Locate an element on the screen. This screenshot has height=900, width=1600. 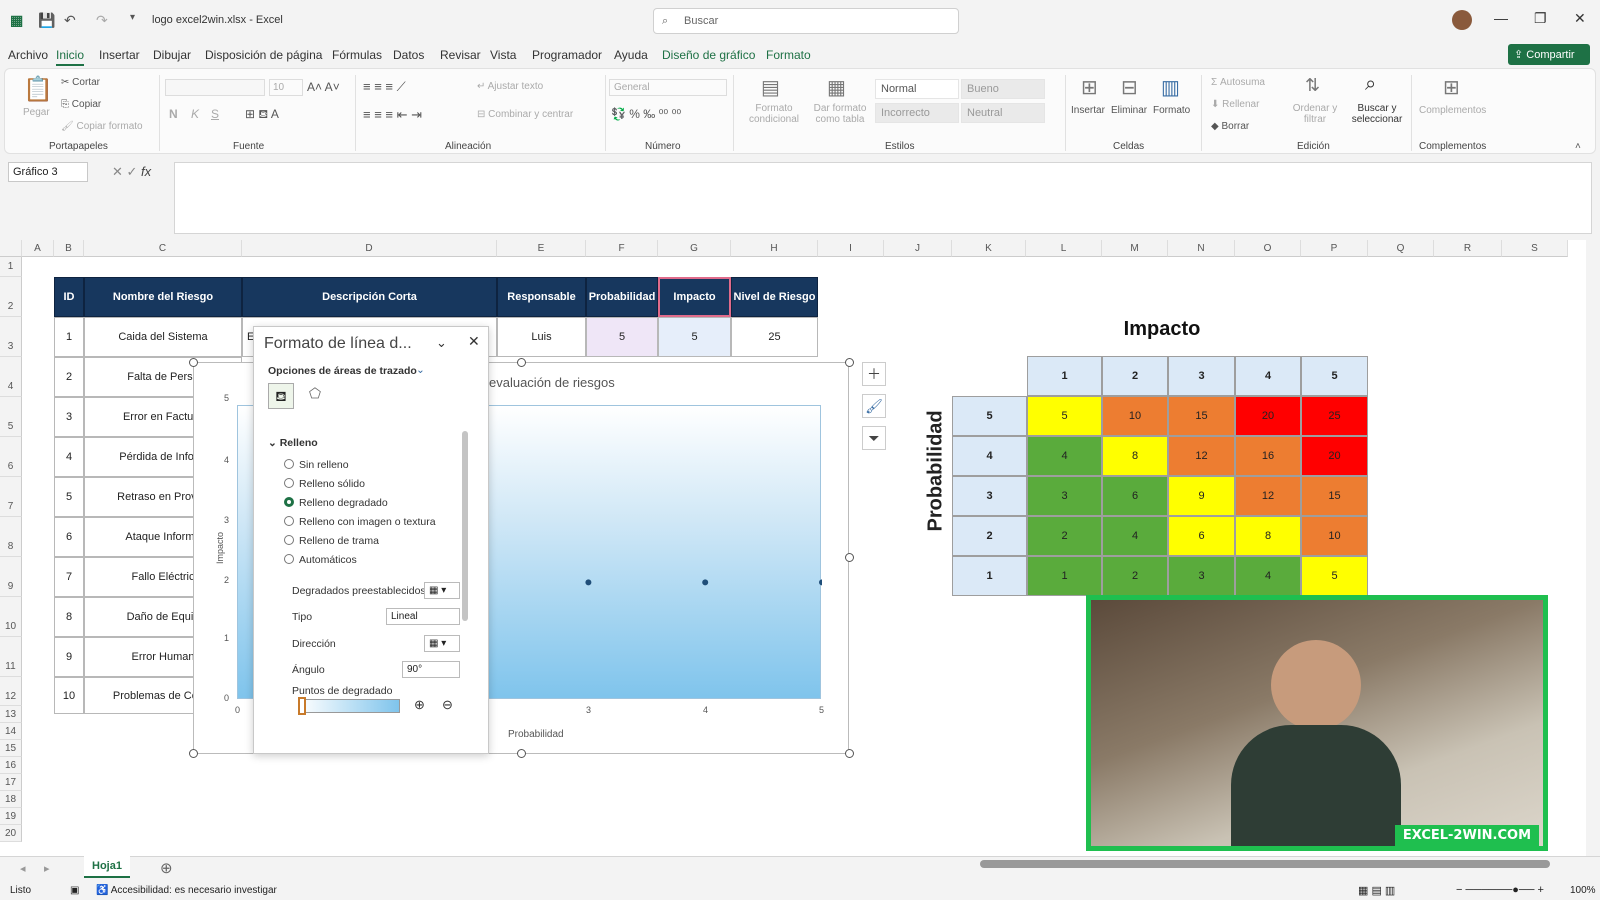
add-sheet-icon: ⊕ is located at coordinates (166, 868).